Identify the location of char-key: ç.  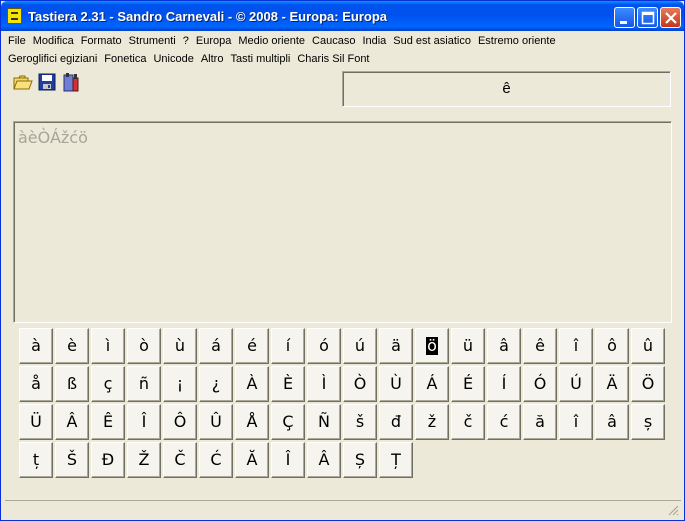
(108, 384).